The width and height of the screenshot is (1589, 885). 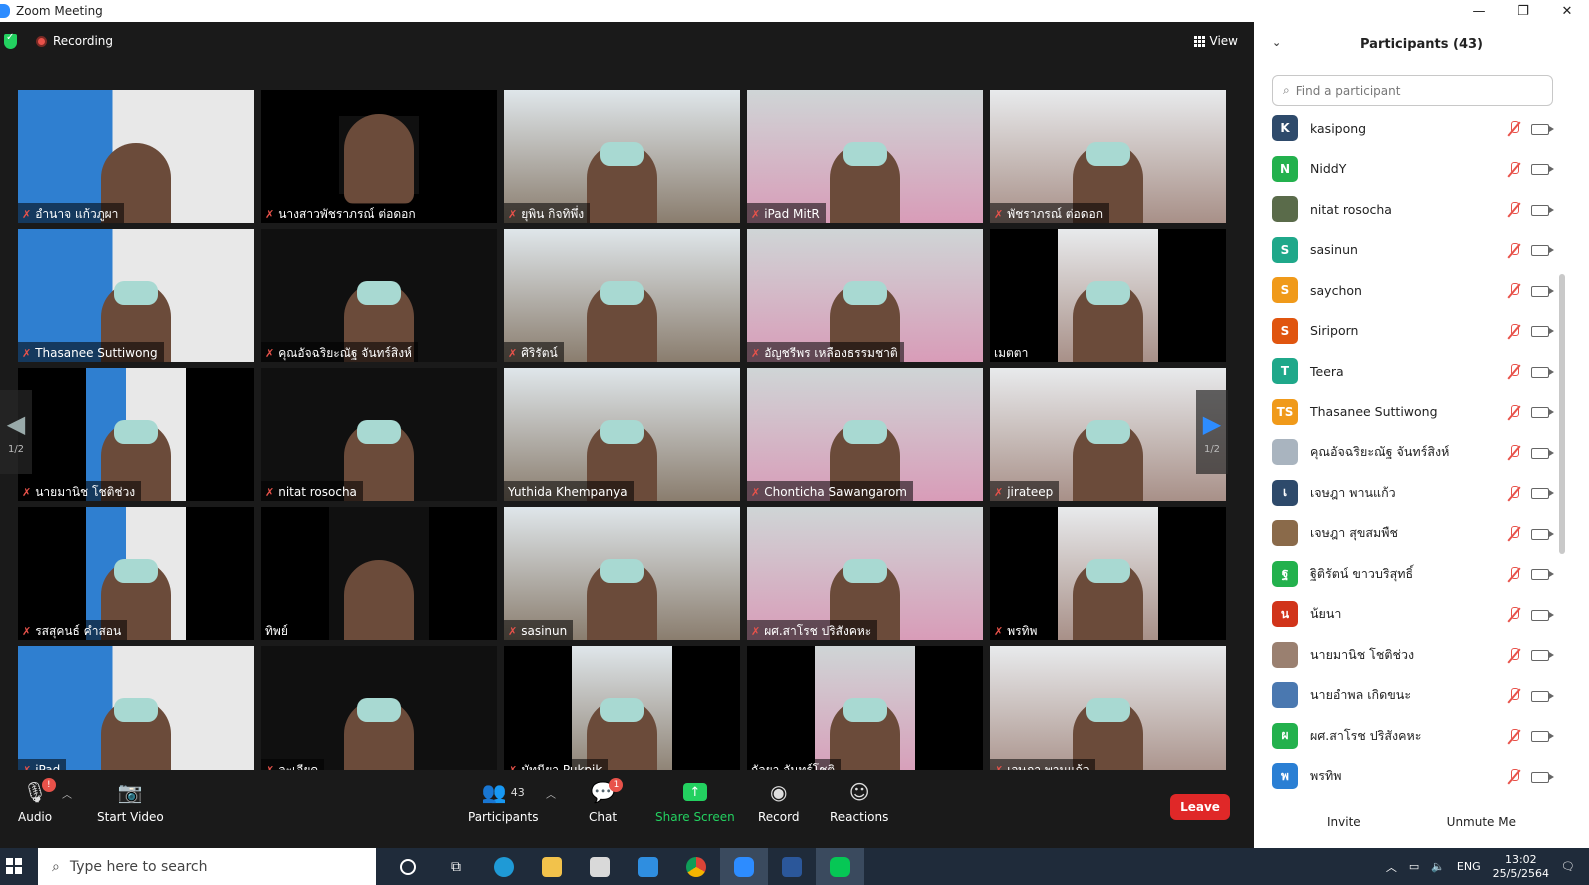 What do you see at coordinates (622, 434) in the screenshot?
I see `video-tile: Yuthida Khempanya` at bounding box center [622, 434].